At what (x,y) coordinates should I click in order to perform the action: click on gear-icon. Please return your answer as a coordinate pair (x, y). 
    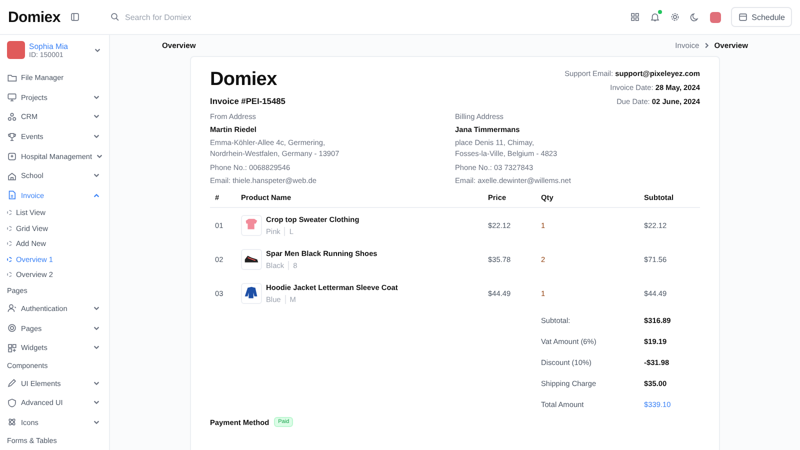
    Looking at the image, I should click on (12, 328).